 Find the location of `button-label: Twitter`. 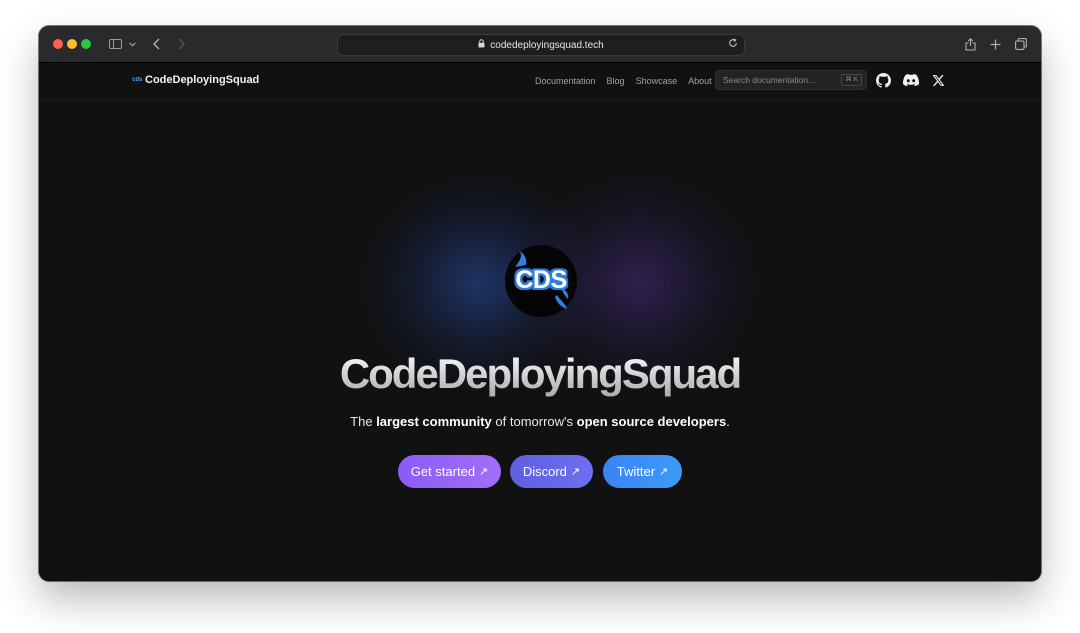

button-label: Twitter is located at coordinates (636, 471).